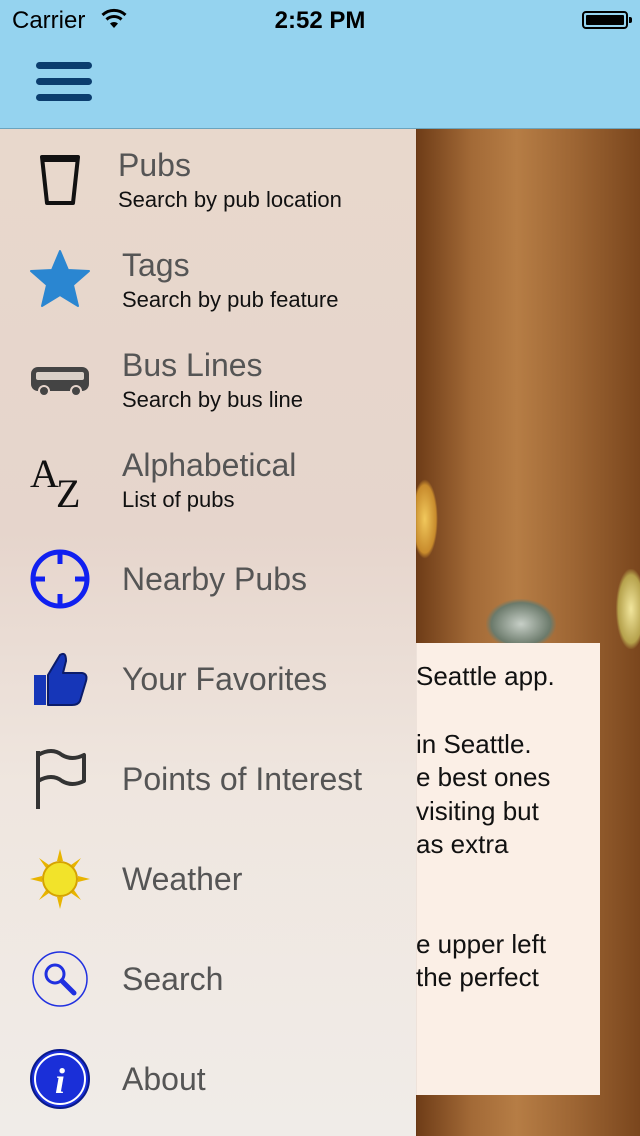  I want to click on menu-item-points-of-interest: Points of Interest, so click(208, 779).